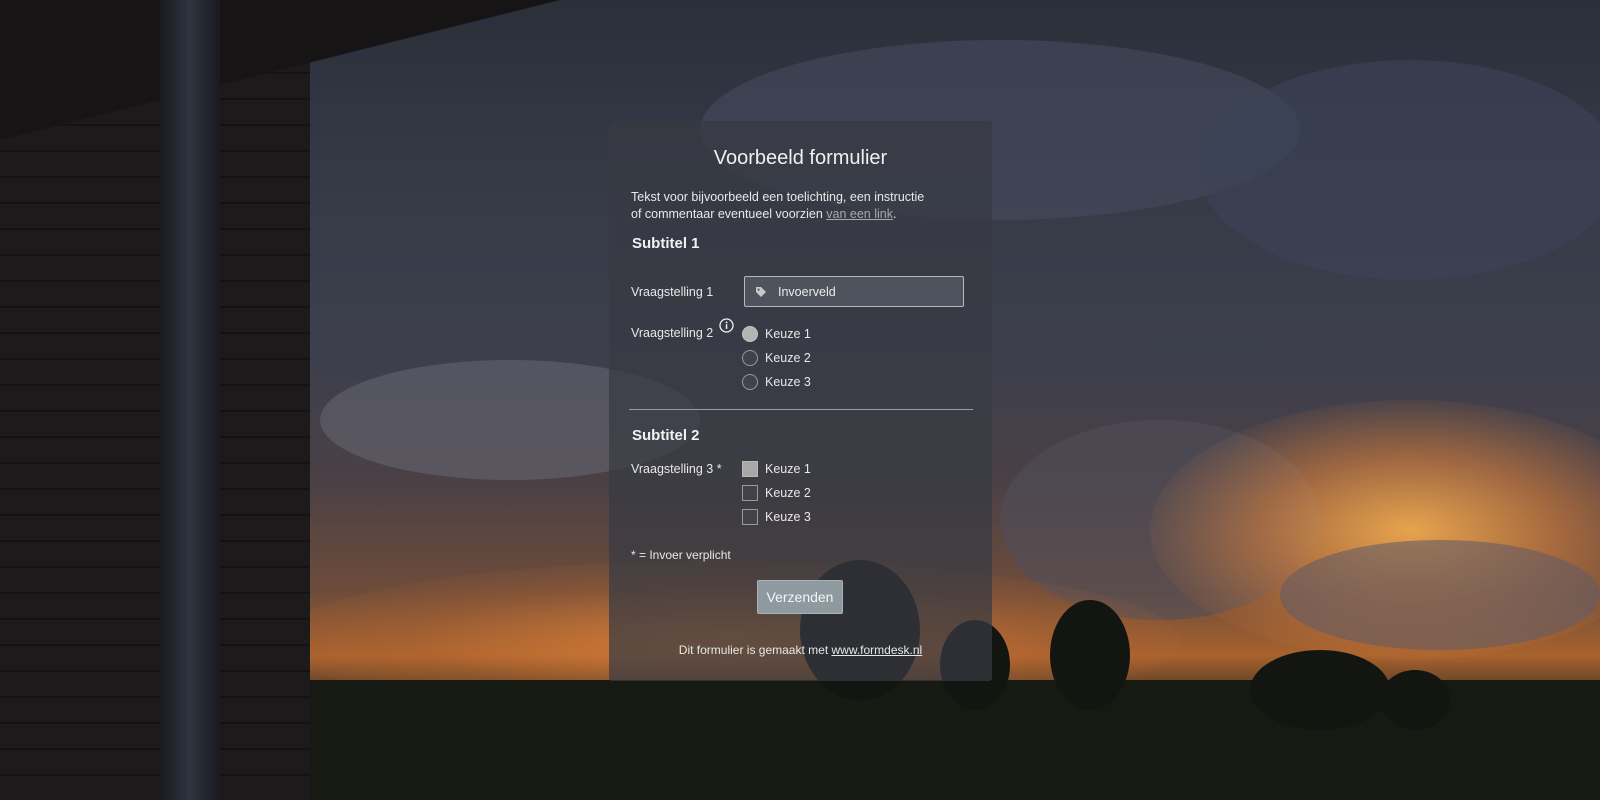  I want to click on question-1-input-wrapper, so click(854, 291).